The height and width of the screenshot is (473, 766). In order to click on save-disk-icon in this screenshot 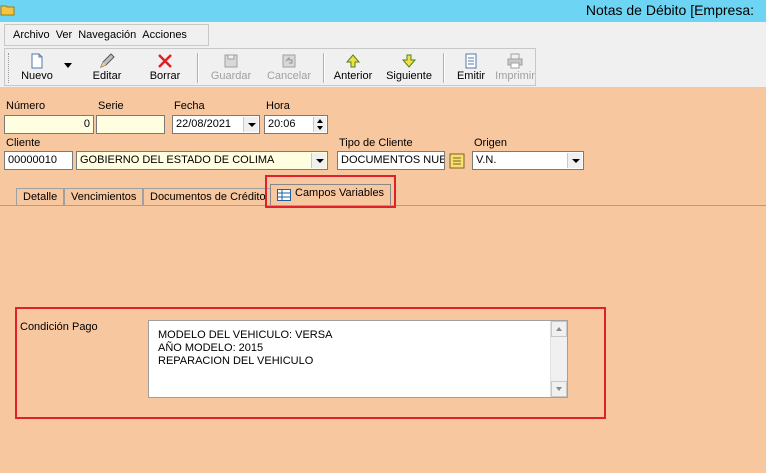, I will do `click(231, 61)`.